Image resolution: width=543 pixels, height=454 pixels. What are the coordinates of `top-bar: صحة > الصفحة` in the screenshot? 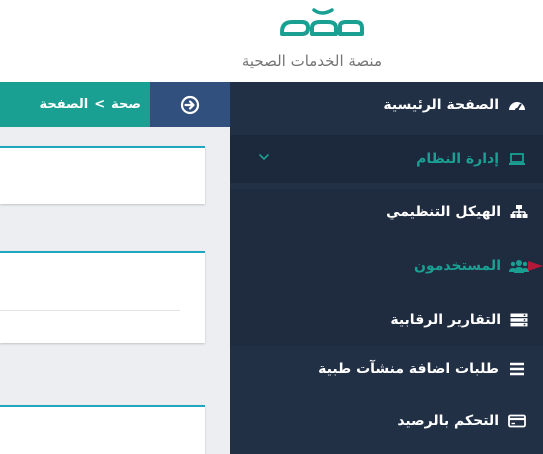 It's located at (115, 104).